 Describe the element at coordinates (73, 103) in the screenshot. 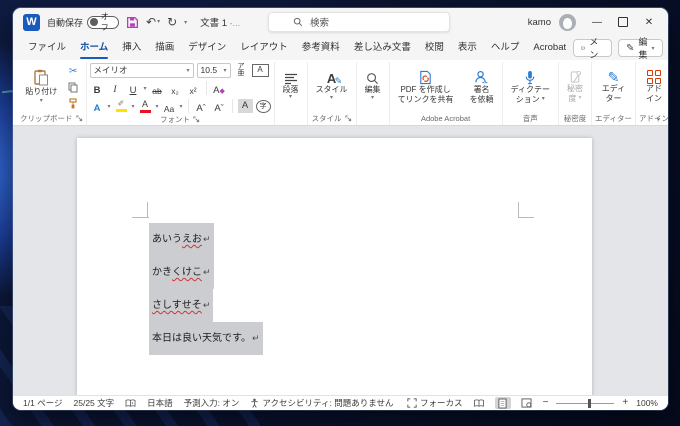

I see `format-painter-button` at that location.